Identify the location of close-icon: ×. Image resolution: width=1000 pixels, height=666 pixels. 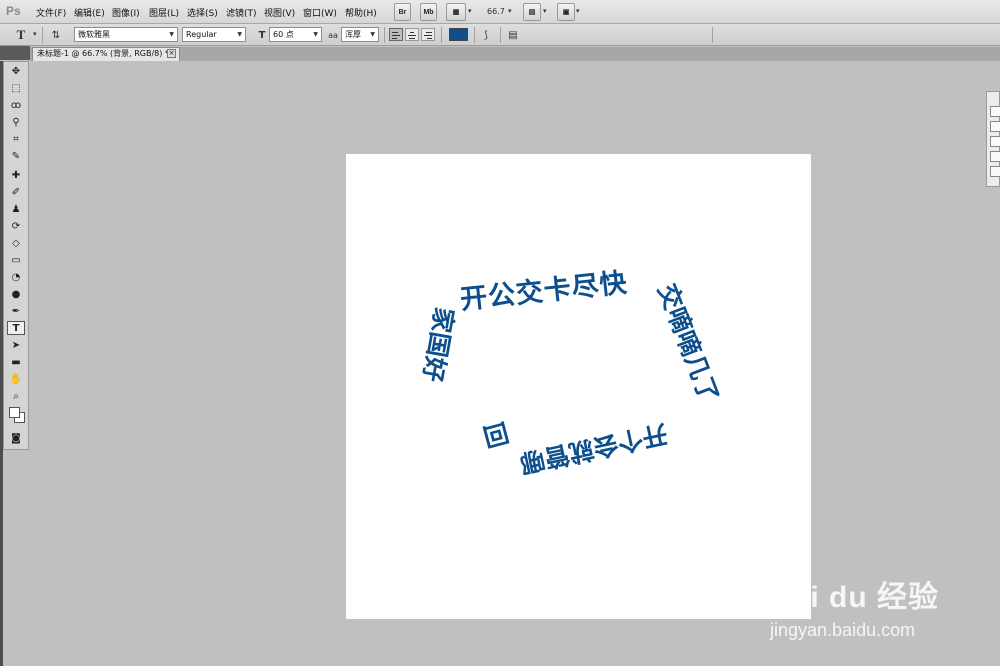
(171, 53).